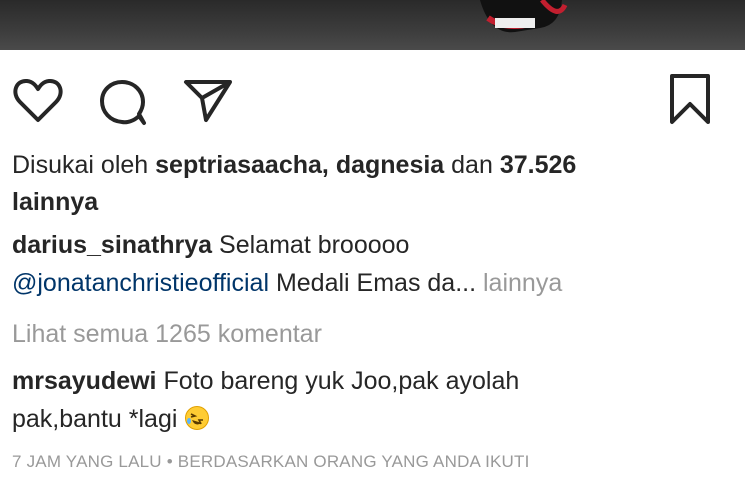 The image size is (745, 489). Describe the element at coordinates (690, 99) in the screenshot. I see `bookmark-icon` at that location.